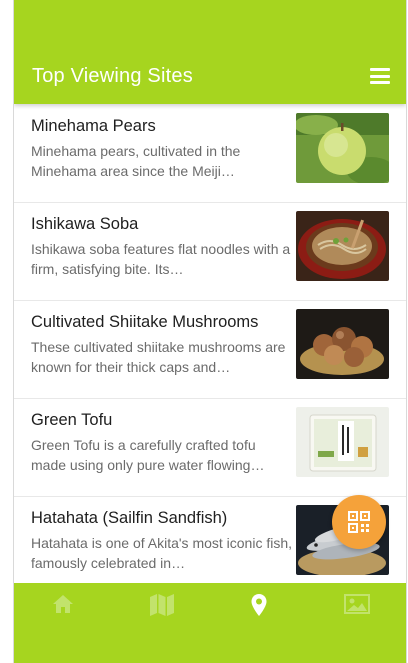 This screenshot has width=408, height=663. Describe the element at coordinates (342, 344) in the screenshot. I see `shiitake-thumbnail` at that location.